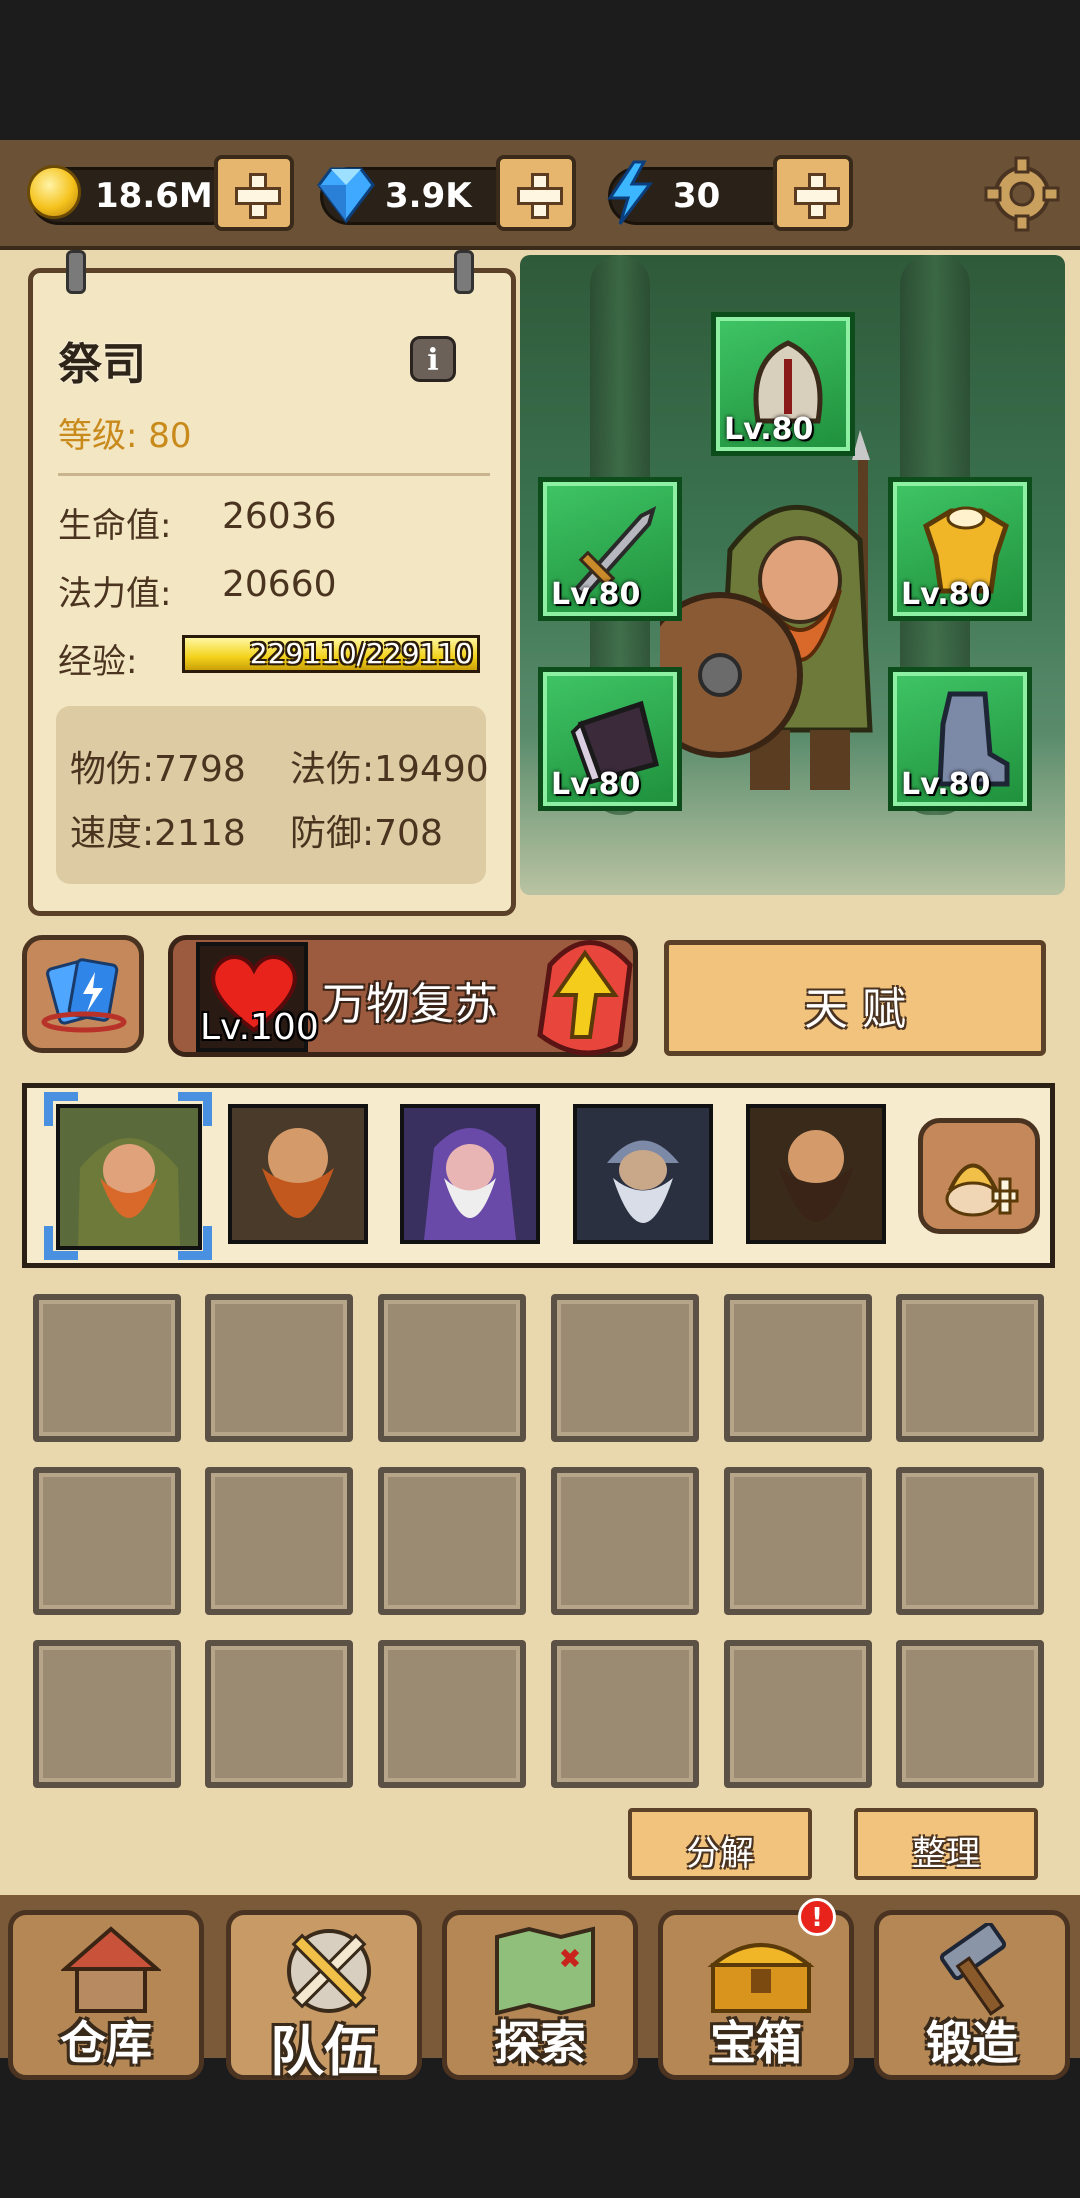 This screenshot has height=2198, width=1080. What do you see at coordinates (960, 739) in the screenshot?
I see `equip-slot-boots: Lv.80` at bounding box center [960, 739].